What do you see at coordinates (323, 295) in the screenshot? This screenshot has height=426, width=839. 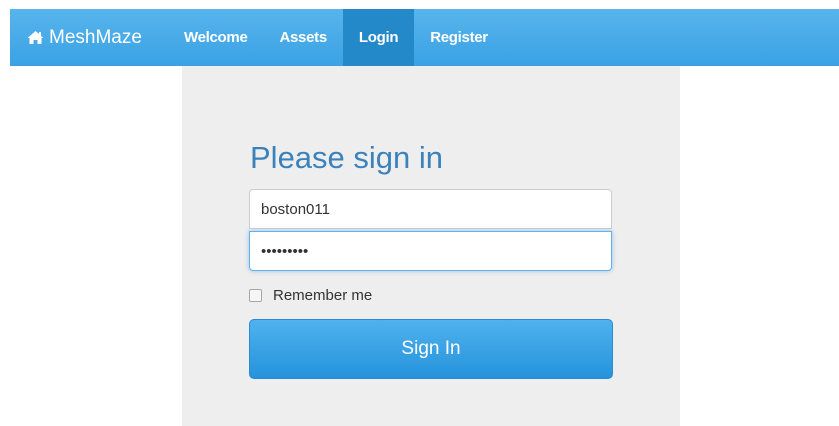 I see `remember-me-label: Remember me` at bounding box center [323, 295].